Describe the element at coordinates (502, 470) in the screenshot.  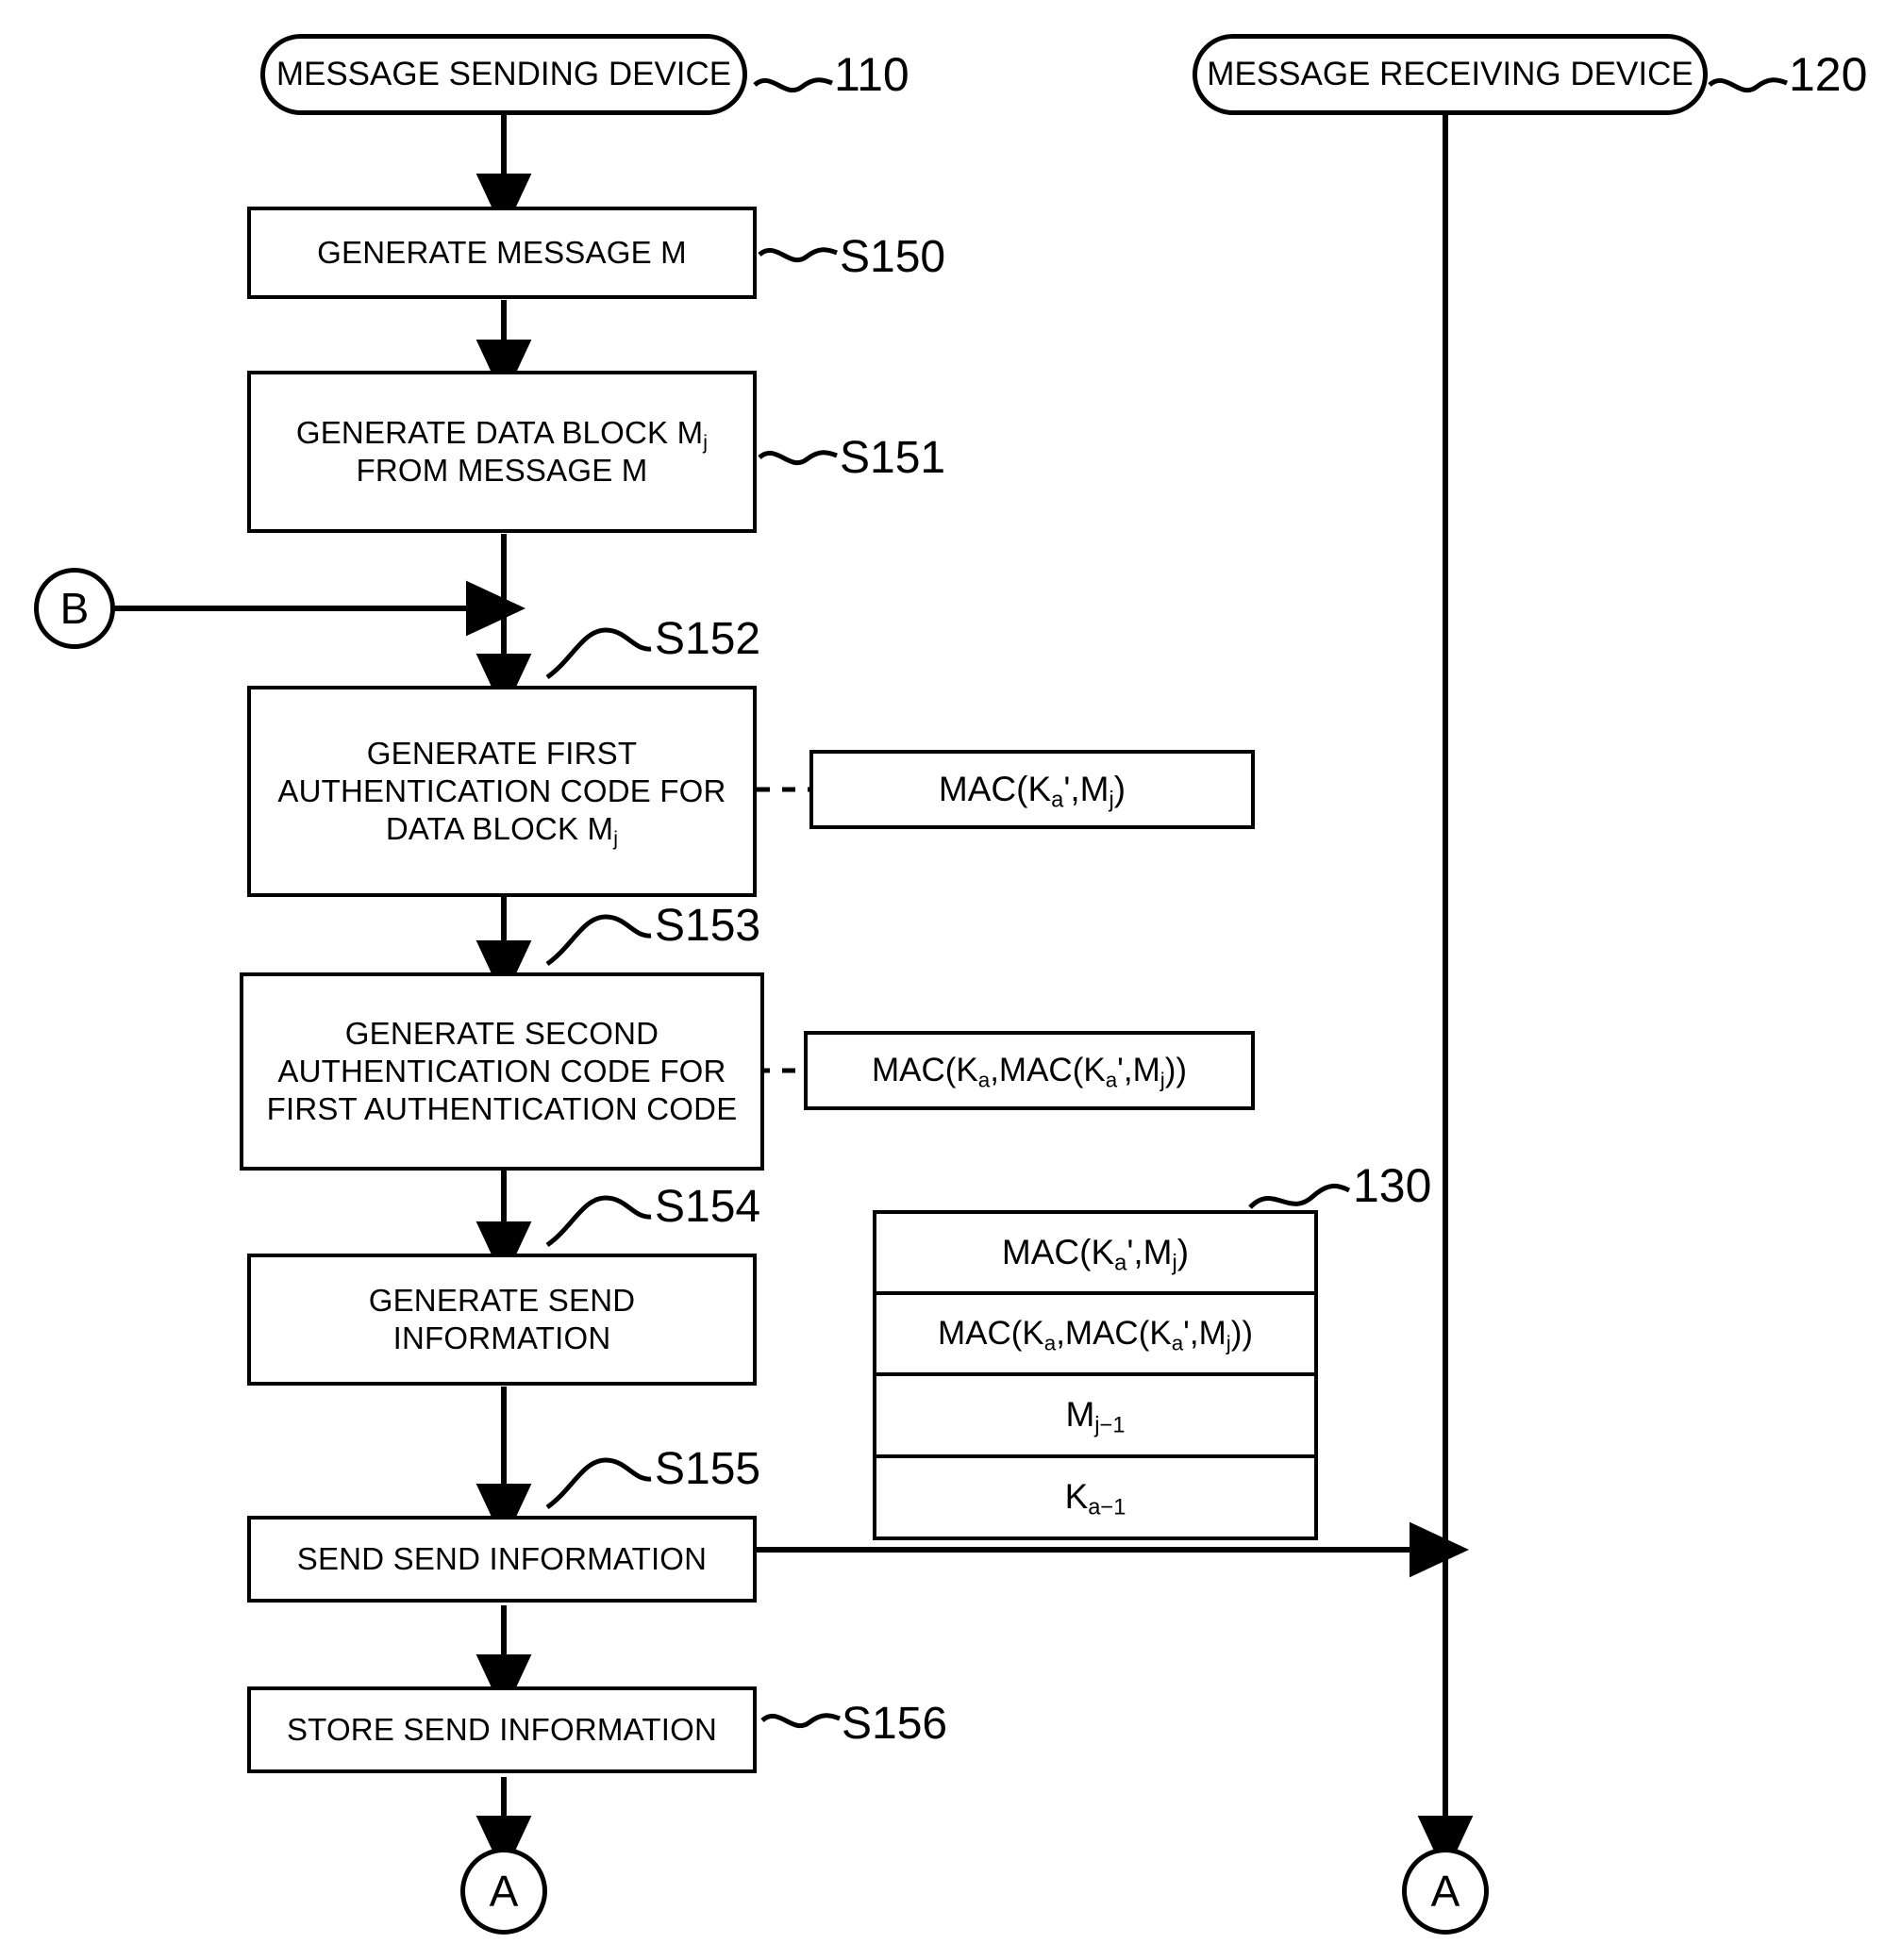
I see `process-label-s151-line2: FROM MESSAGE M` at that location.